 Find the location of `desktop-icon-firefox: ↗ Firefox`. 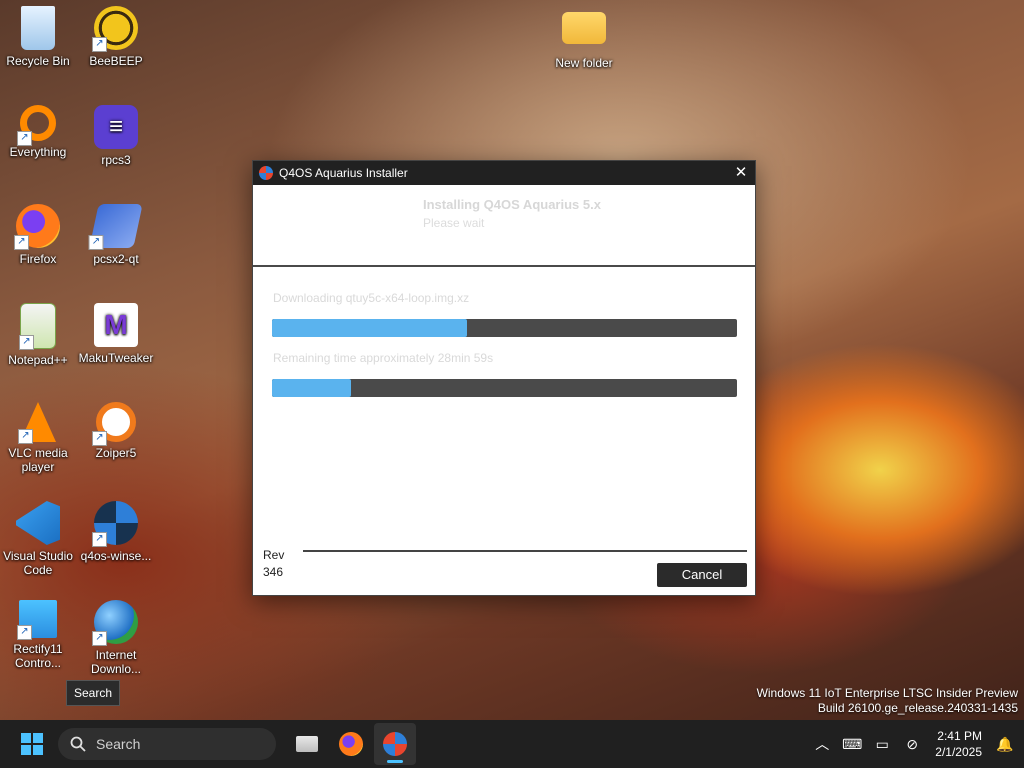

desktop-icon-firefox: ↗ Firefox is located at coordinates (39, 232).